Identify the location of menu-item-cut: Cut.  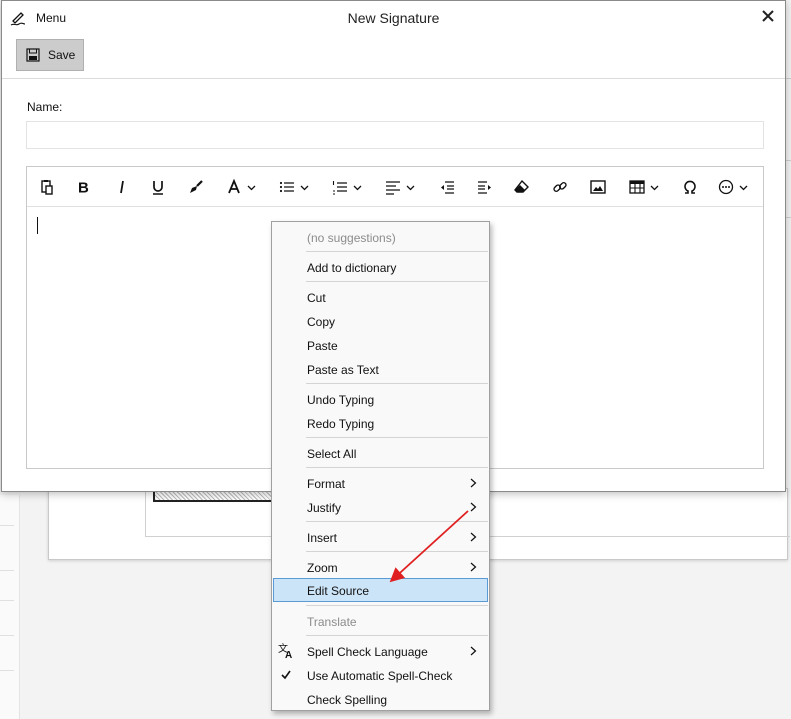
(380, 297).